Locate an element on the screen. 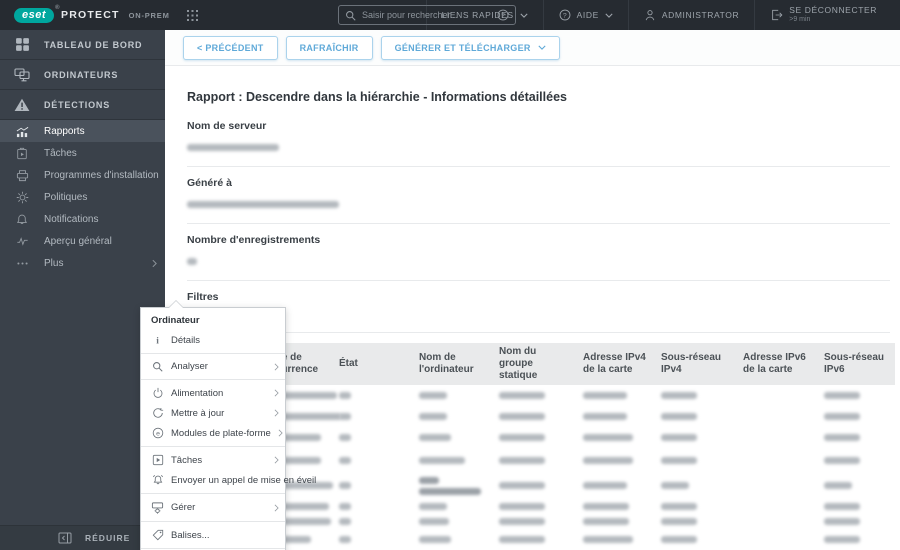 The image size is (900, 550). sidebar-item-detections: DÉTECTIONS is located at coordinates (82, 105).